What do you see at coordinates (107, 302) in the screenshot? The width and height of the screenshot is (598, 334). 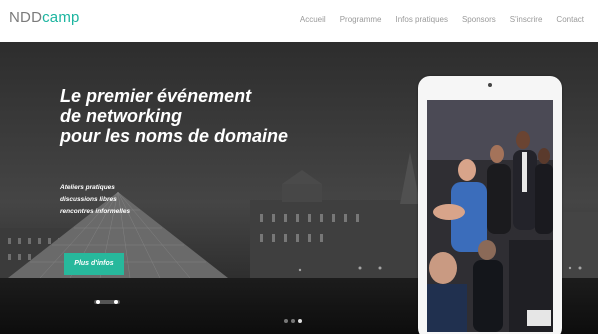 I see `car-headlights-graphic` at bounding box center [107, 302].